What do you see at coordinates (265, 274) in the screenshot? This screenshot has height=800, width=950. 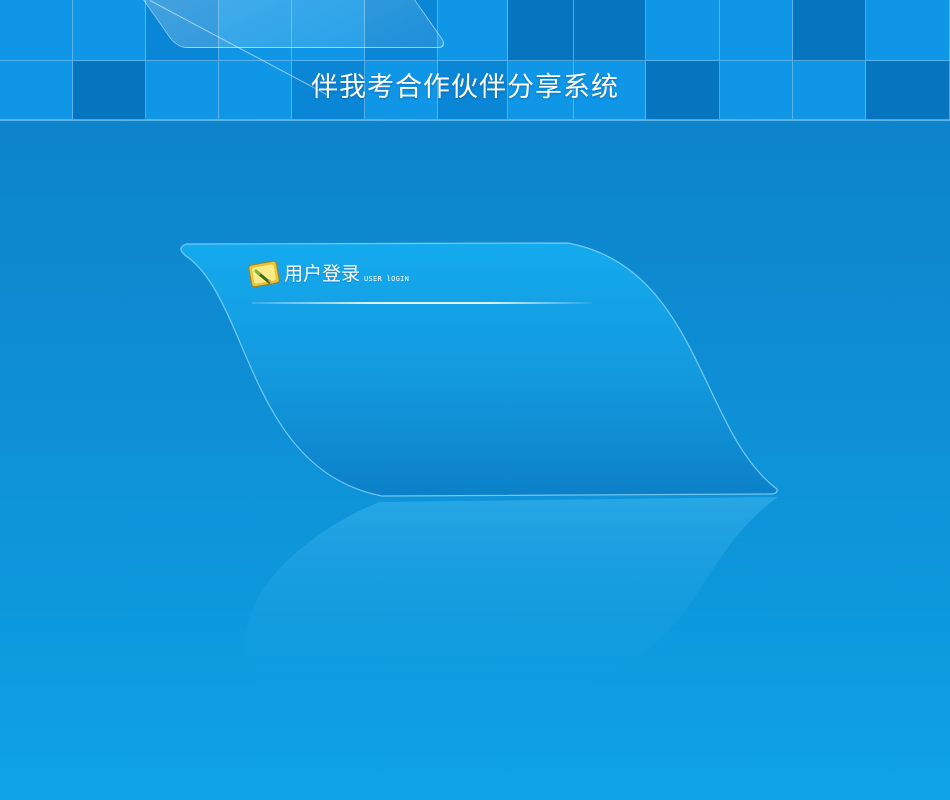 I see `login-pen-icon` at bounding box center [265, 274].